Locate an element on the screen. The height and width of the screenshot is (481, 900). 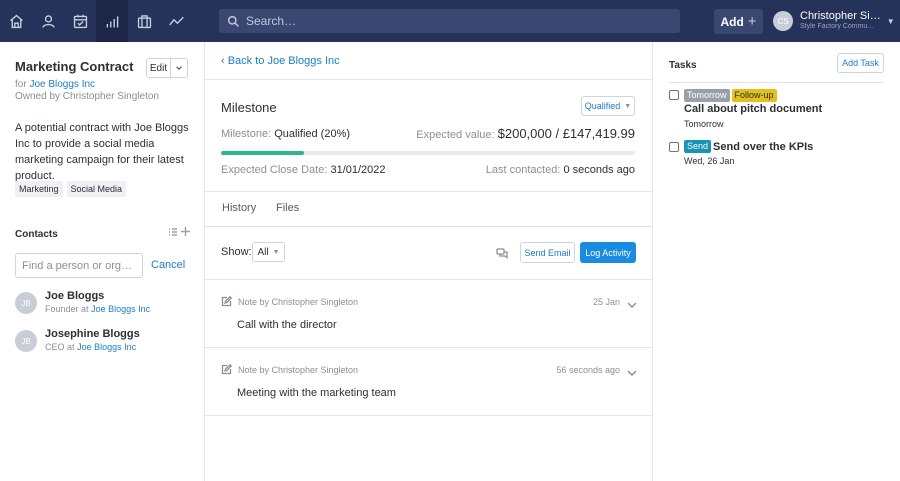
show-filter-select: All ▼ is located at coordinates (268, 252).